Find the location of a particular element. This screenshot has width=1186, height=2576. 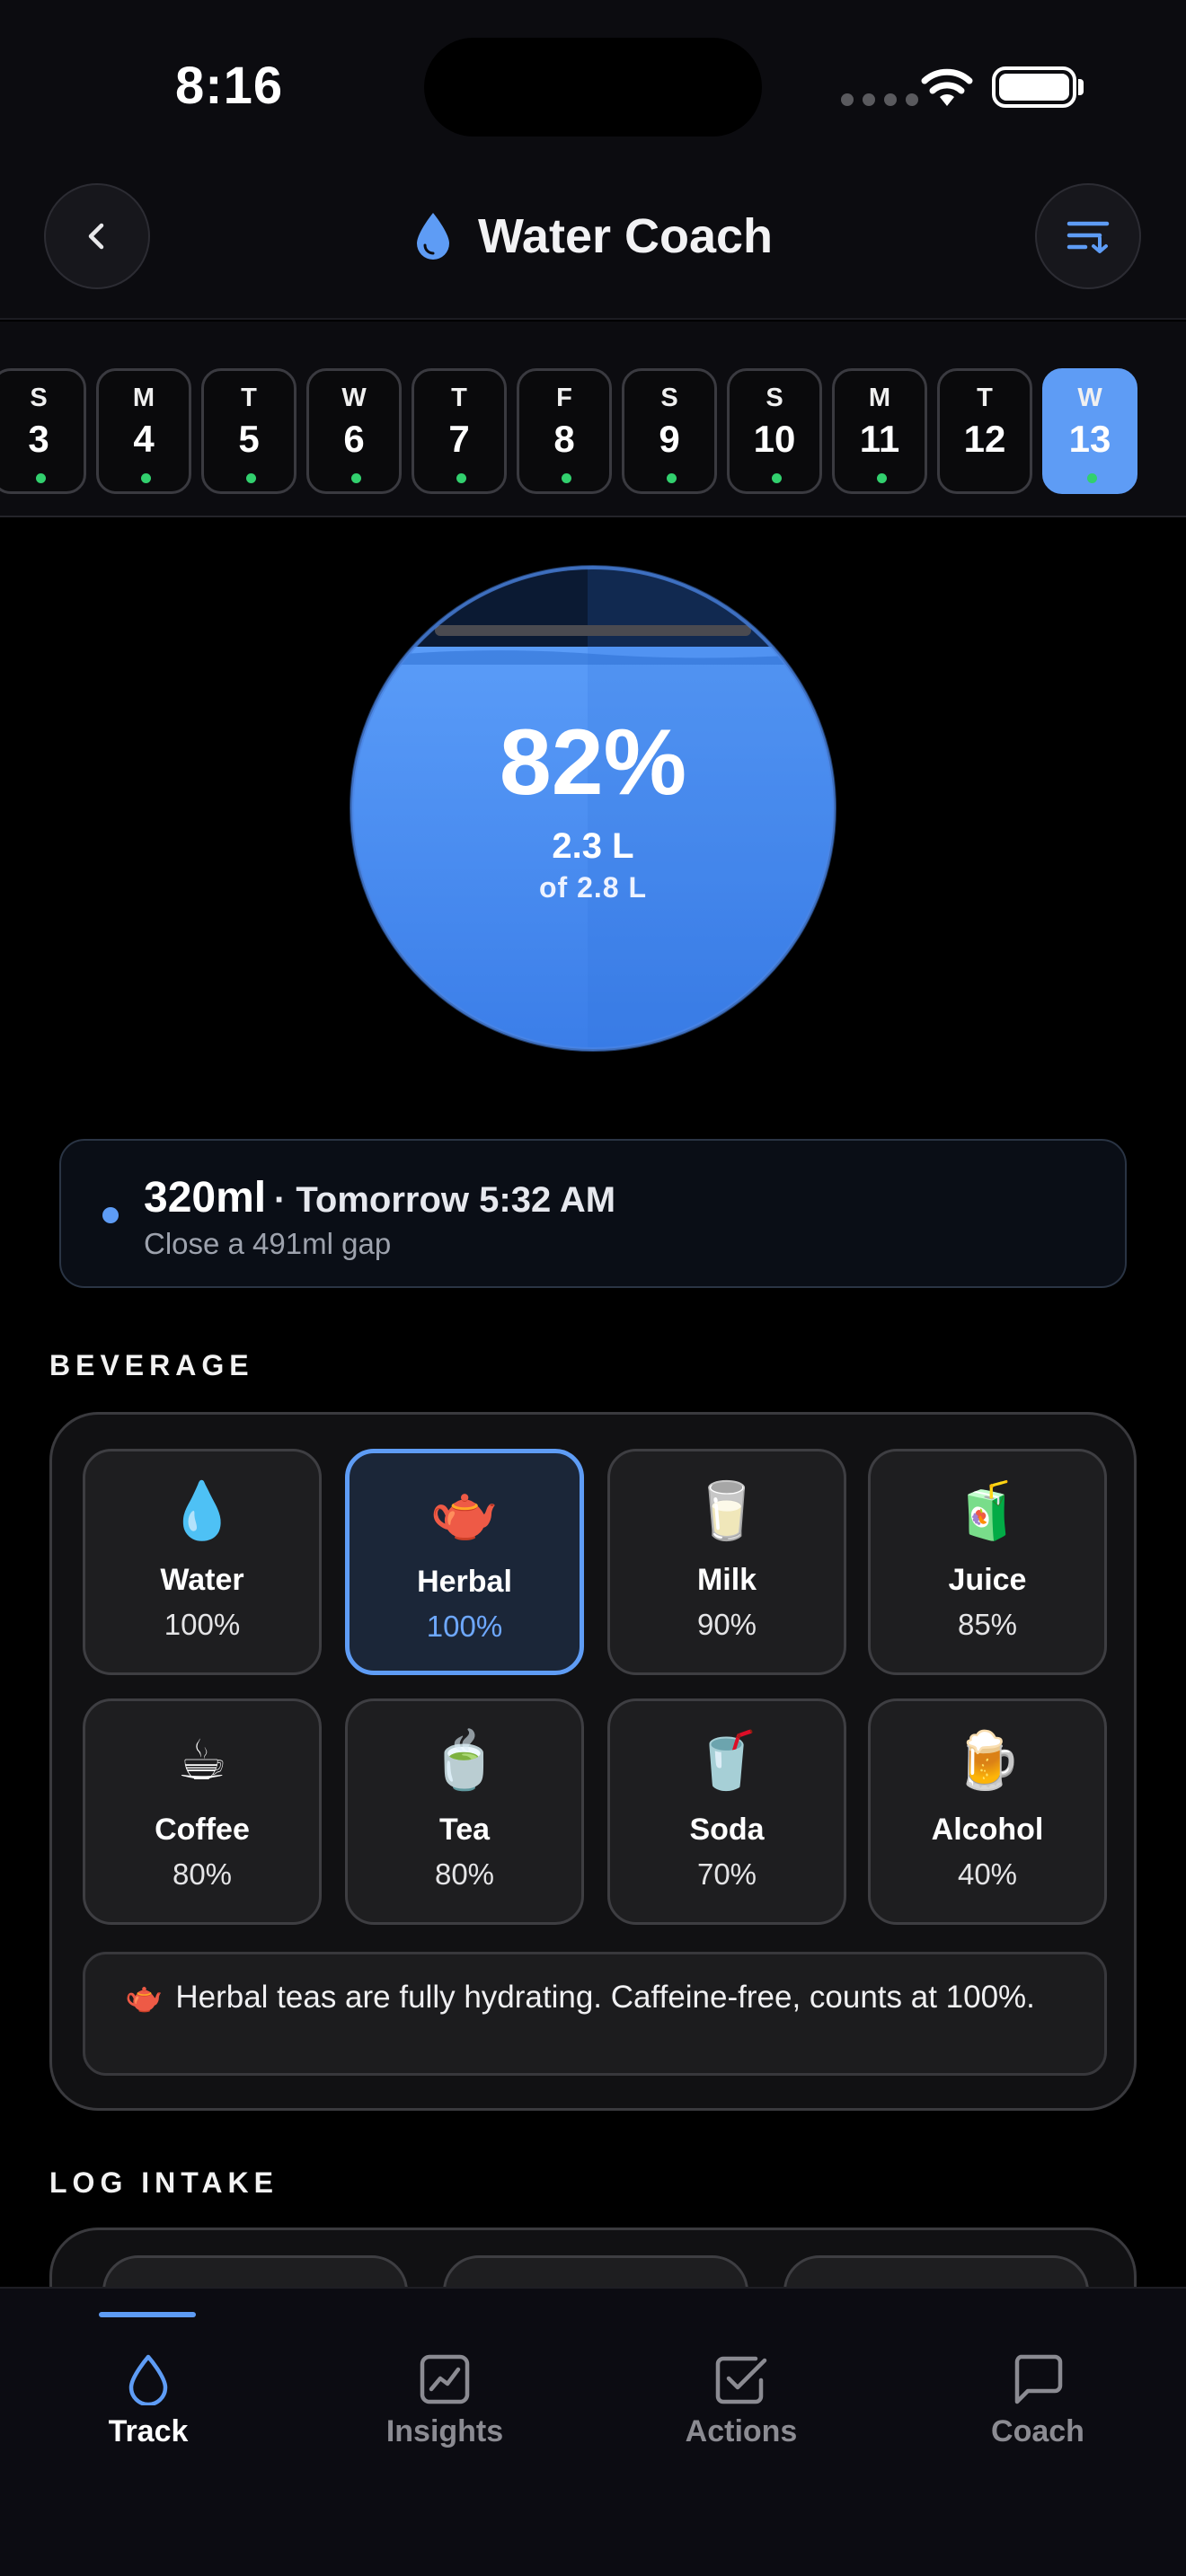

beverage-option-alcohol: 🍺 Alcohol 40% is located at coordinates (987, 1811).